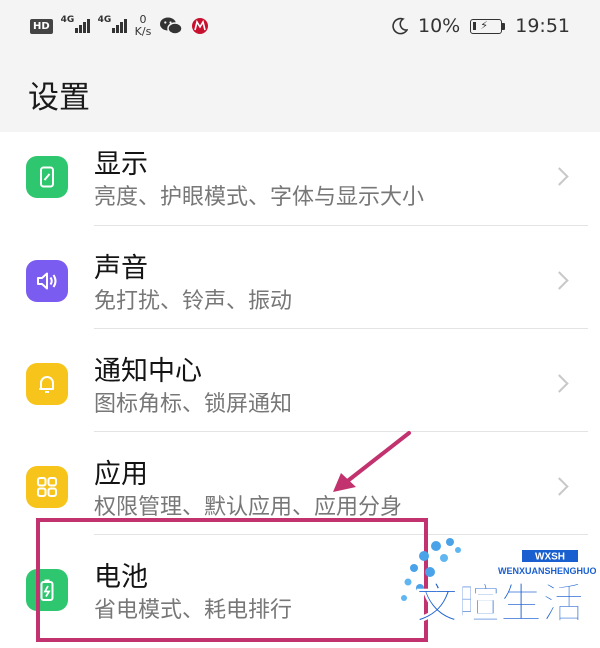  Describe the element at coordinates (550, 557) in the screenshot. I see `watermark-badge: WXSH` at that location.